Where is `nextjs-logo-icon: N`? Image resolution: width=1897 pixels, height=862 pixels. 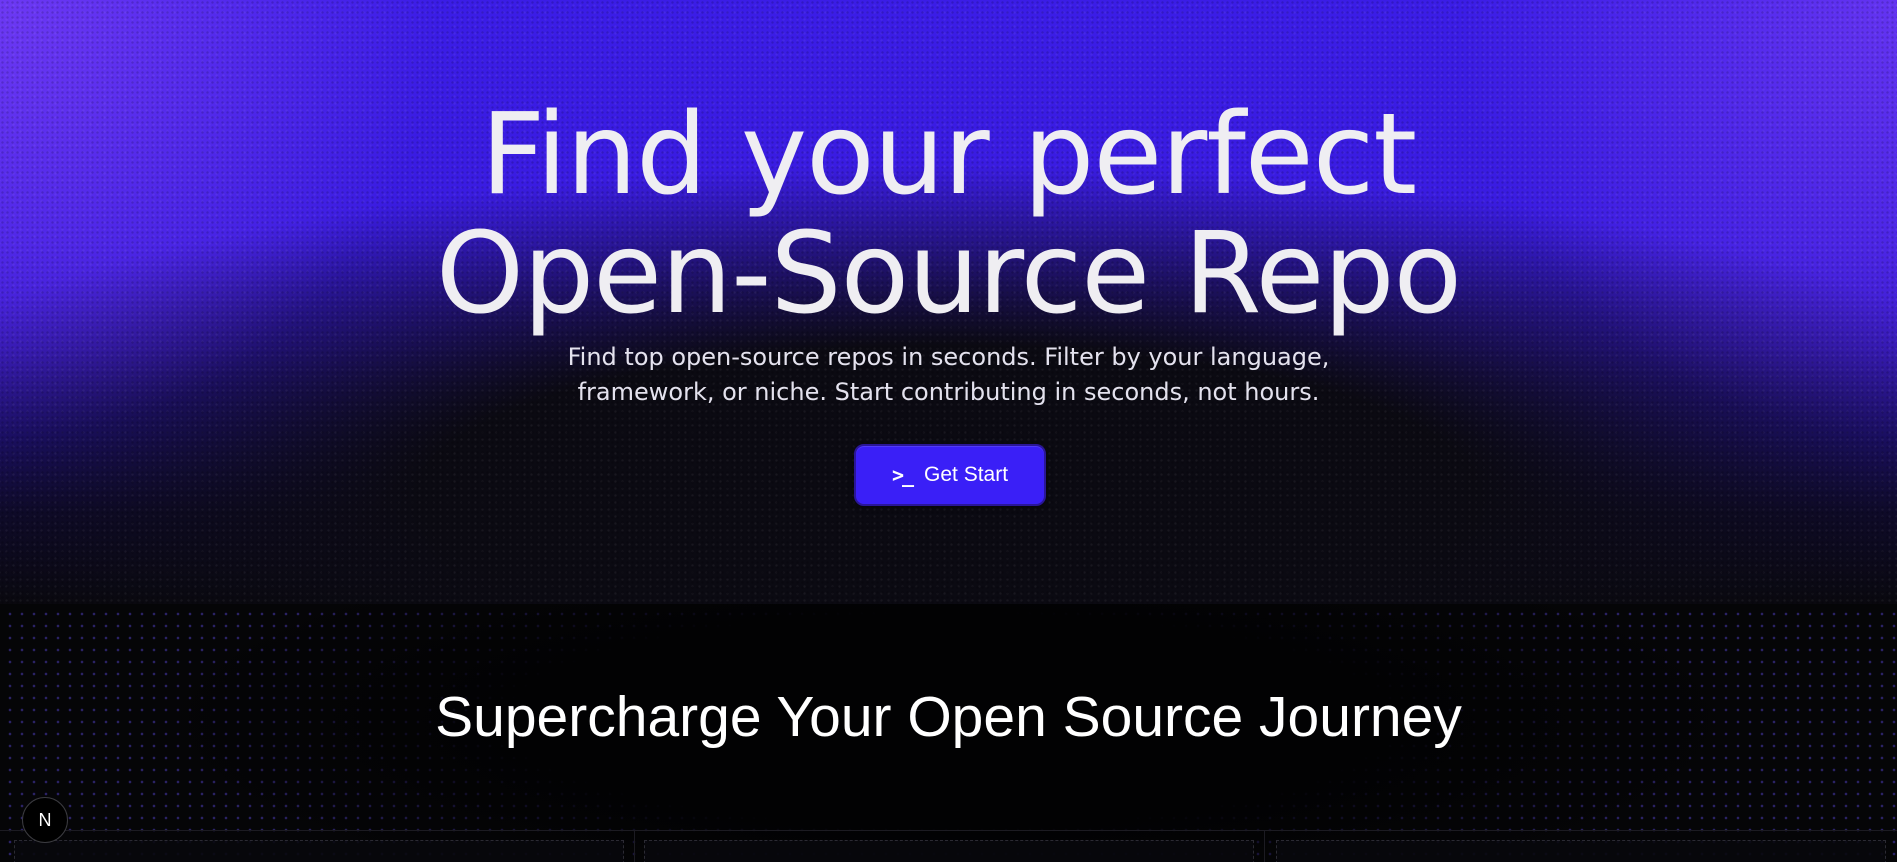 nextjs-logo-icon: N is located at coordinates (45, 820).